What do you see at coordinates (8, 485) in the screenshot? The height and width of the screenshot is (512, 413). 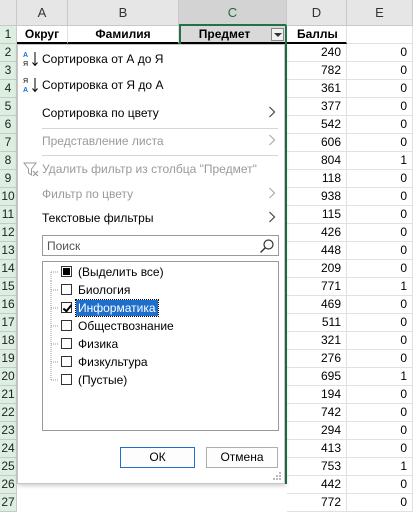 I see `row-header: 26` at bounding box center [8, 485].